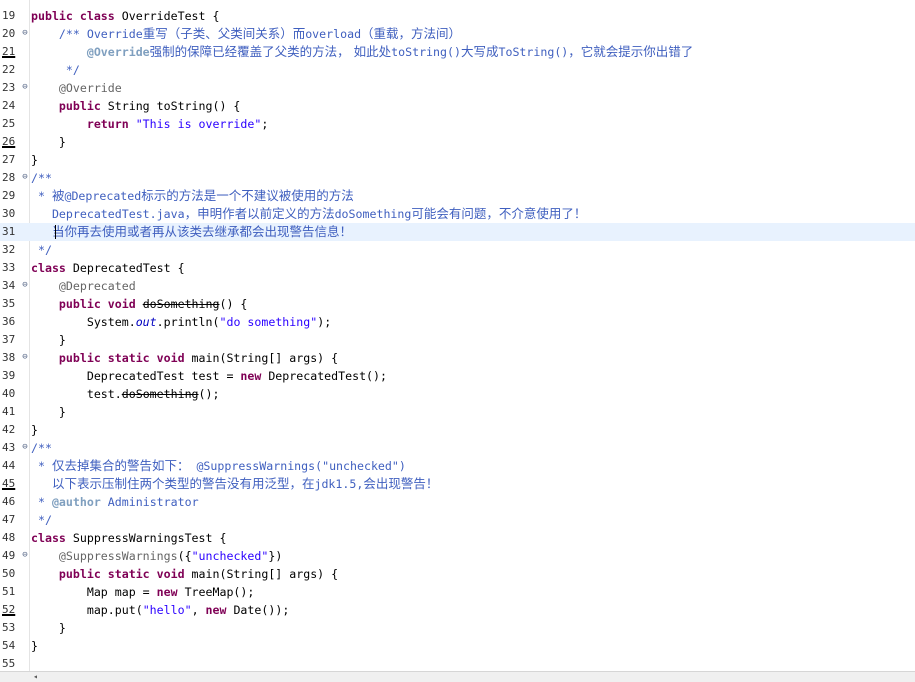  Describe the element at coordinates (457, 304) in the screenshot. I see `code-line: 35 public void doSomething() {` at that location.